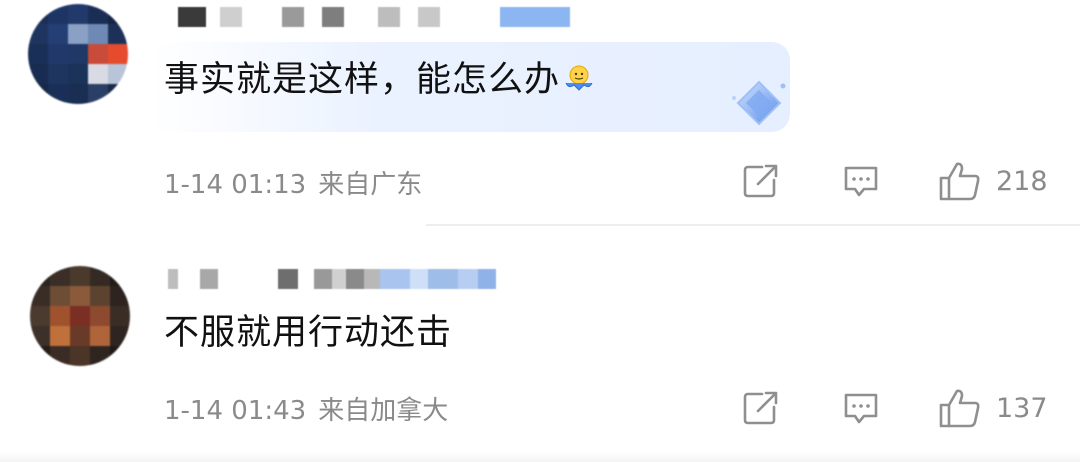 The height and width of the screenshot is (462, 1080). What do you see at coordinates (383, 411) in the screenshot?
I see `comment-location: 来自加拿大` at bounding box center [383, 411].